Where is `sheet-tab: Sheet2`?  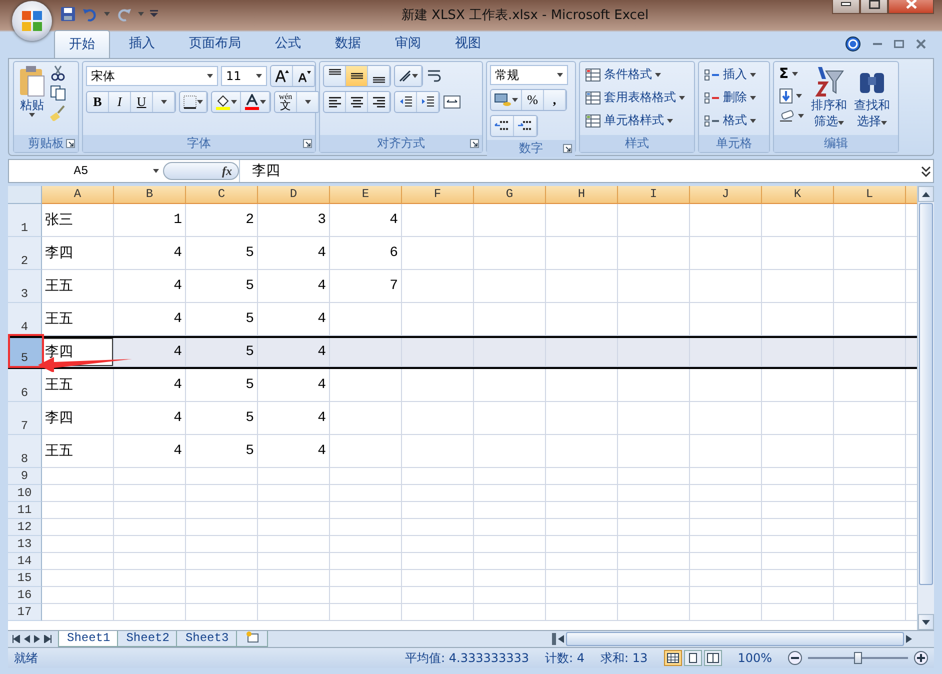
sheet-tab: Sheet2 is located at coordinates (147, 639).